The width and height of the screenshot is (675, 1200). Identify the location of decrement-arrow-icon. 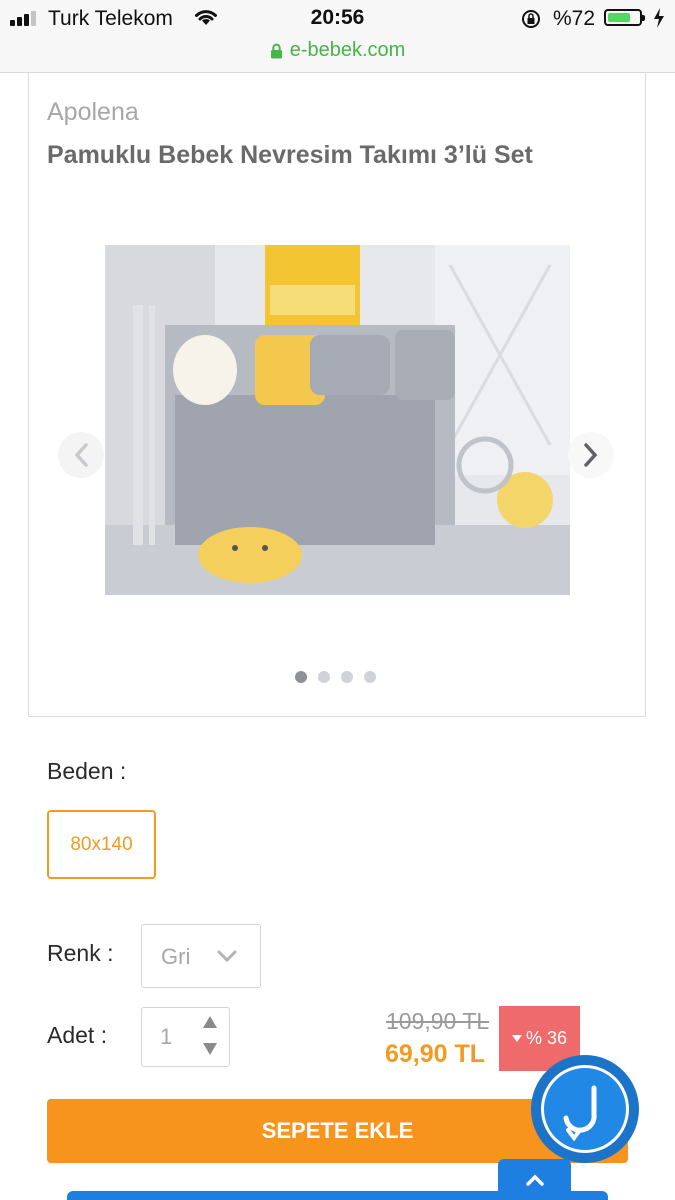
(210, 1049).